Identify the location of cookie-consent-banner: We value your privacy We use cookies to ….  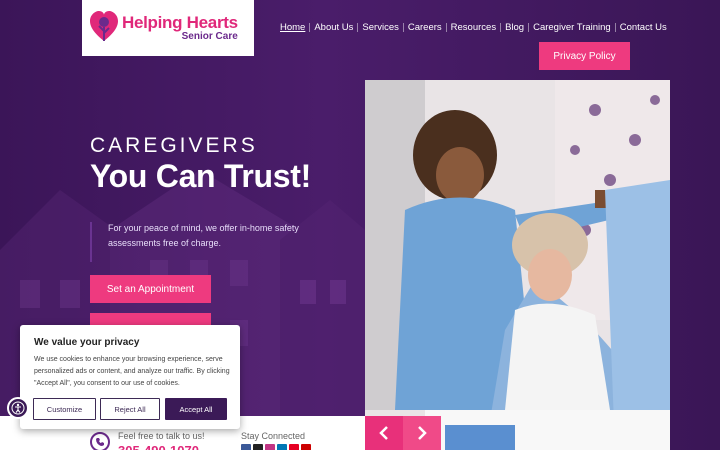
(130, 377).